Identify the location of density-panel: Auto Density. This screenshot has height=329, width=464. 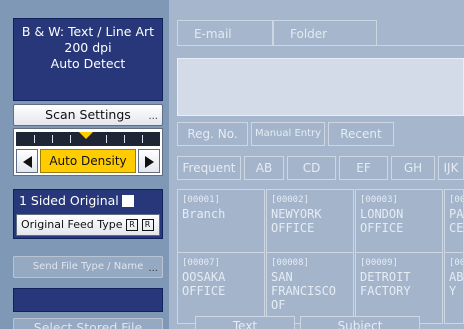
(88, 152).